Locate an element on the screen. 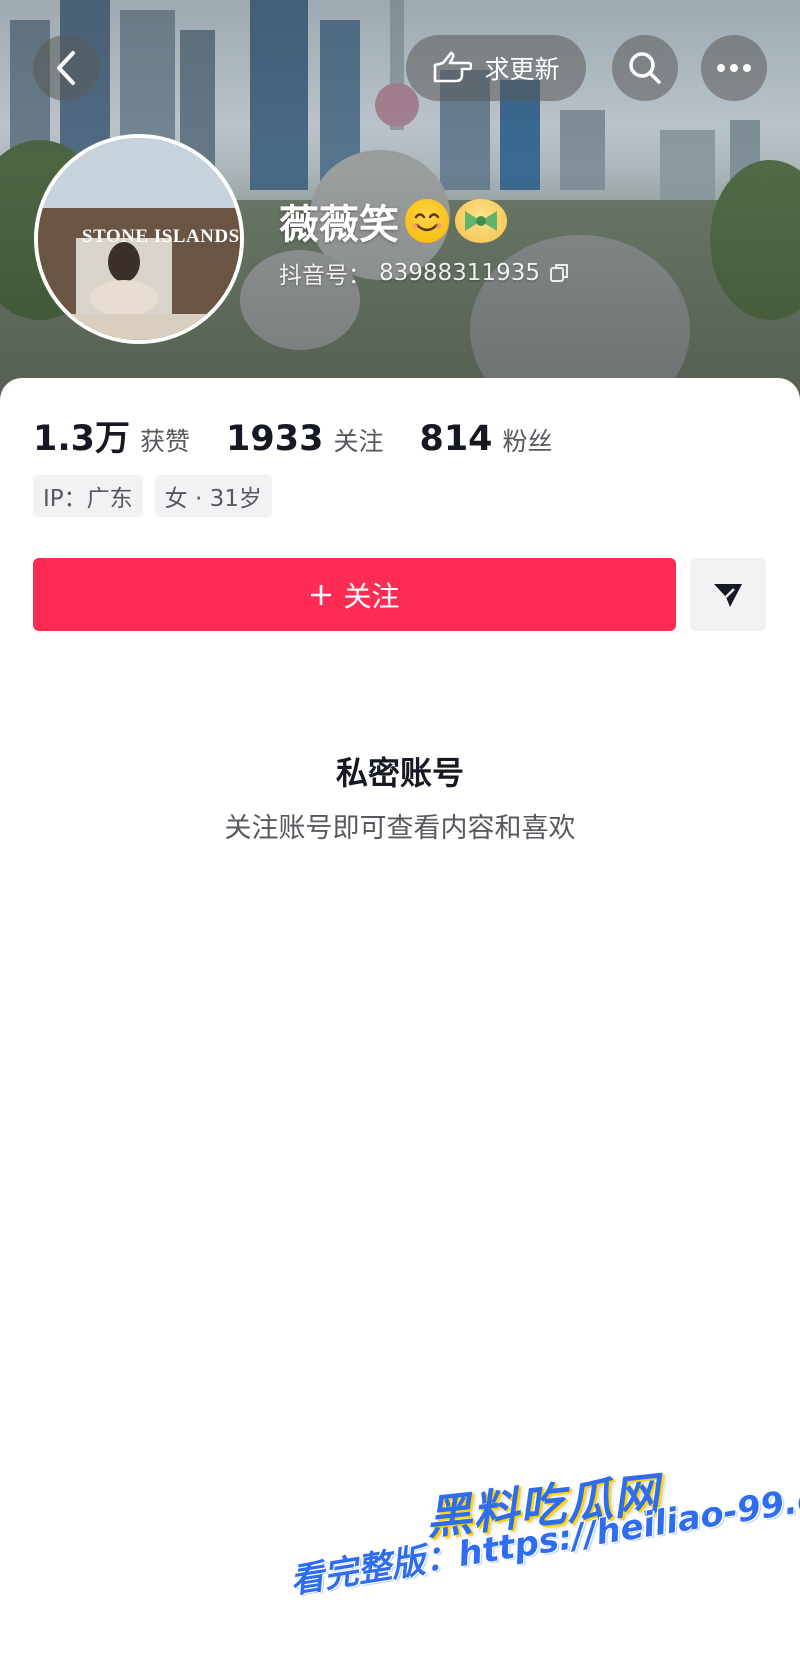 Image resolution: width=800 pixels, height=1658 pixels. share-button is located at coordinates (728, 594).